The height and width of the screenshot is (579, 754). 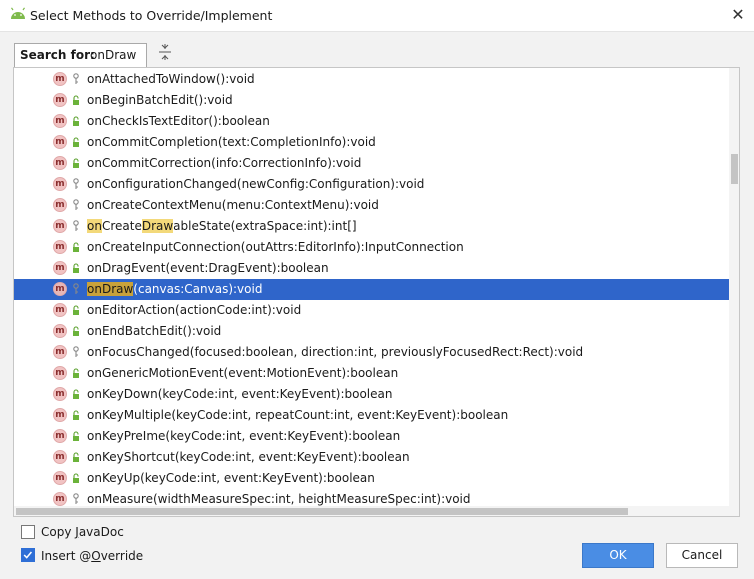 What do you see at coordinates (371, 268) in the screenshot?
I see `method-row: m onDragEvent(event:DragEvent):boolean` at bounding box center [371, 268].